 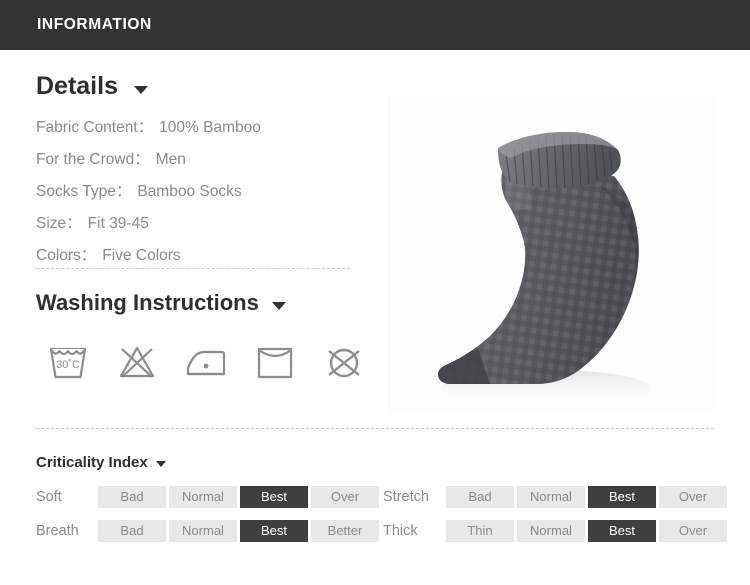 I want to click on detail-value: 100% Bamboo, so click(x=210, y=127).